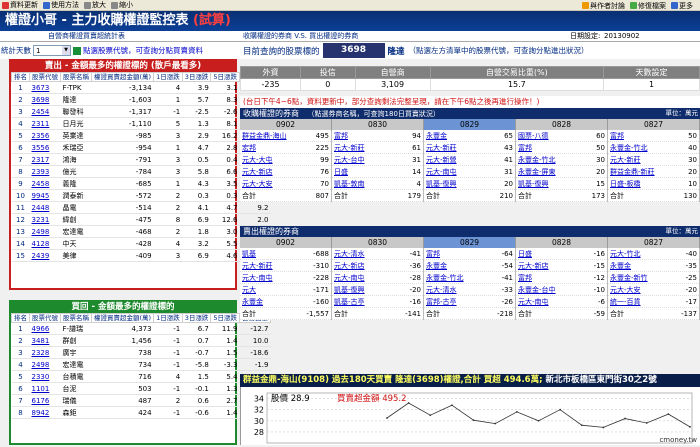 The image size is (700, 447). What do you see at coordinates (377, 148) in the screenshot?
I see `buy-broker-row: 元大-新莊 61` at bounding box center [377, 148].